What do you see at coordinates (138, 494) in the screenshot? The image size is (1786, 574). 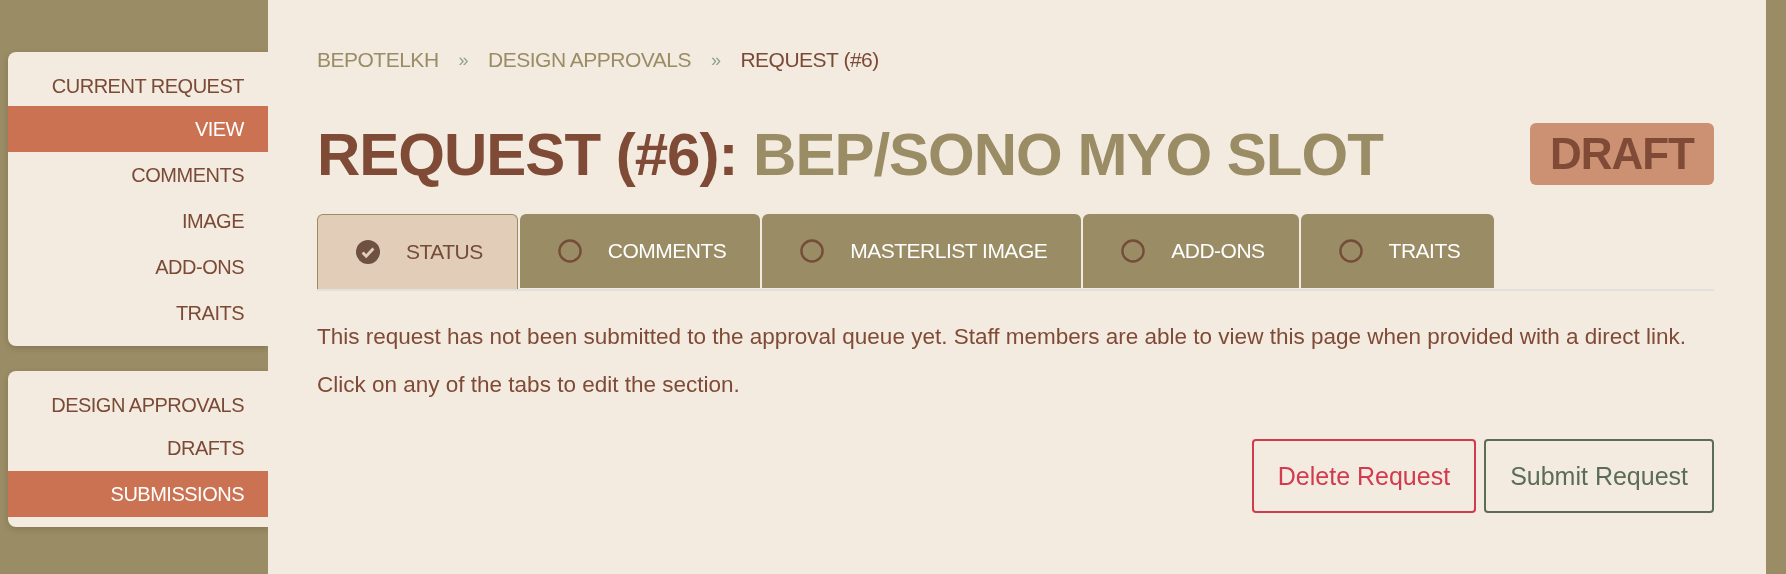 I see `sidebar-item: SUBMISSIONS` at bounding box center [138, 494].